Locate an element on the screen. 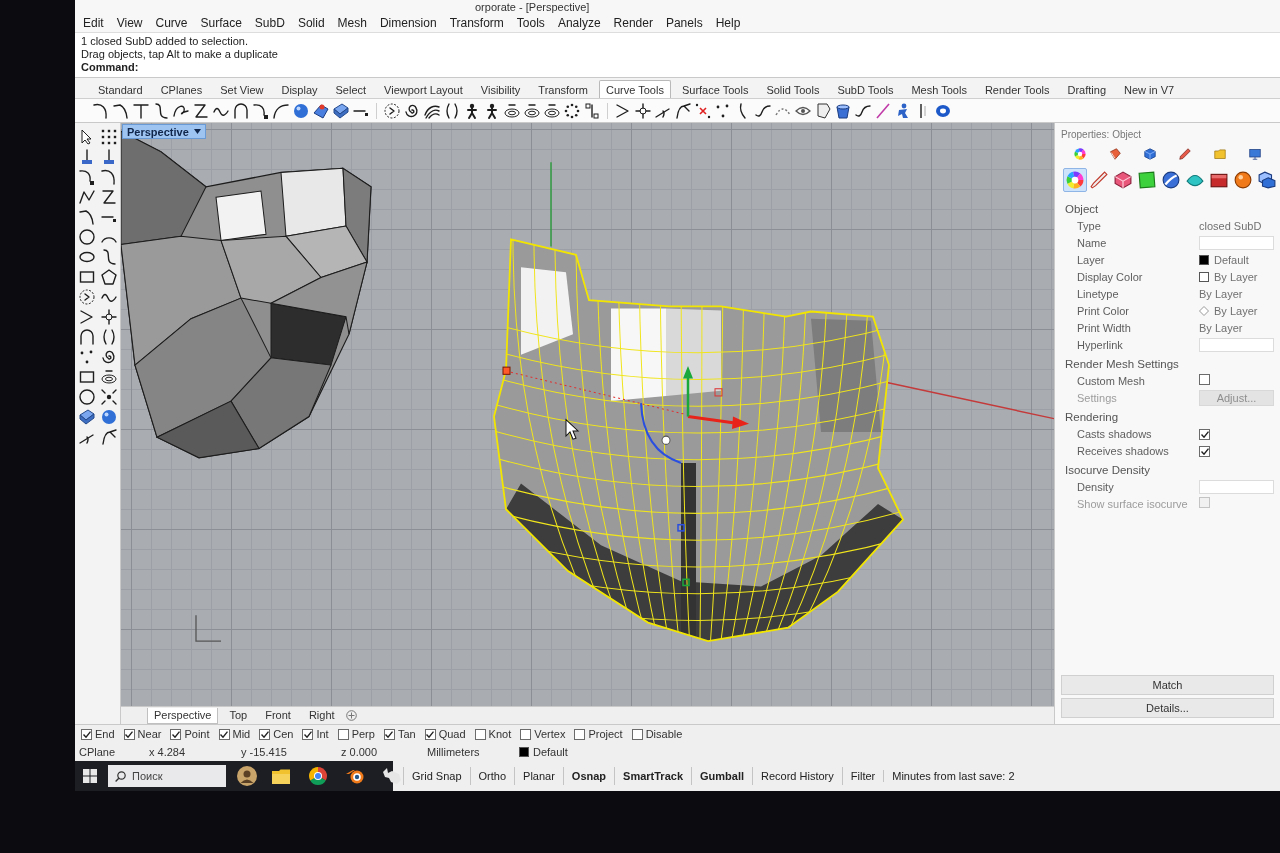  menu-item: Solid is located at coordinates (311, 23).